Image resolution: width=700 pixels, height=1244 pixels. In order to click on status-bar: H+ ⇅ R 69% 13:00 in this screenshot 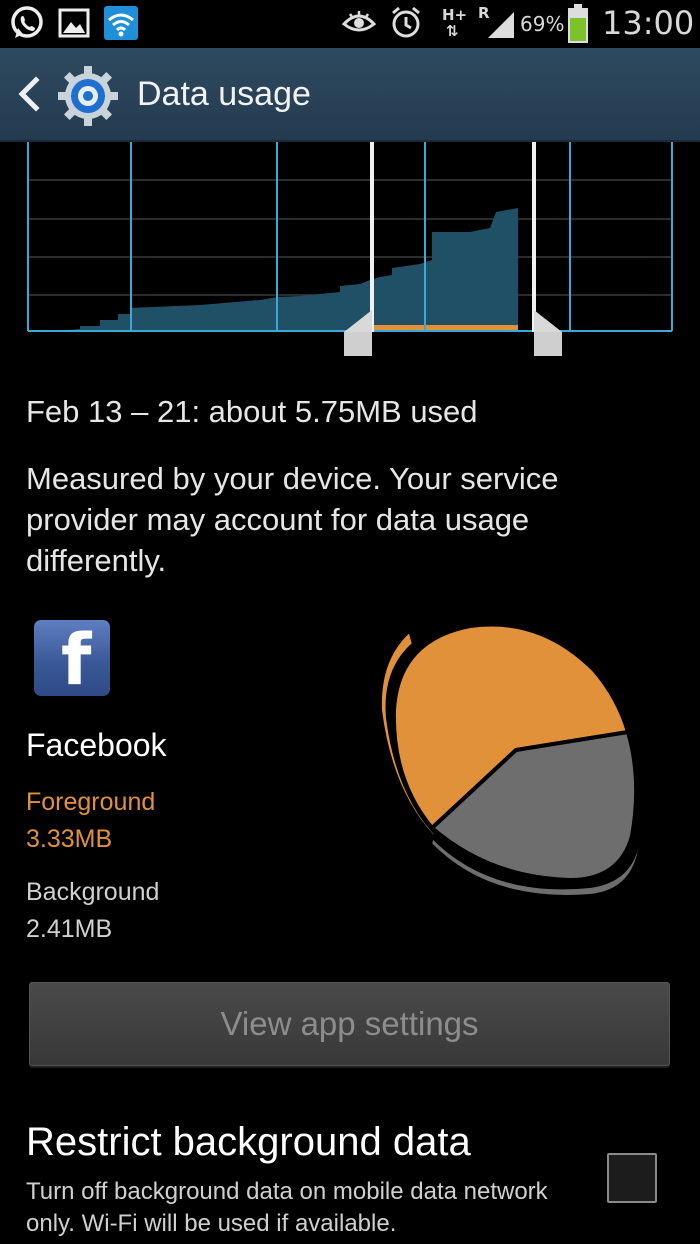, I will do `click(350, 24)`.